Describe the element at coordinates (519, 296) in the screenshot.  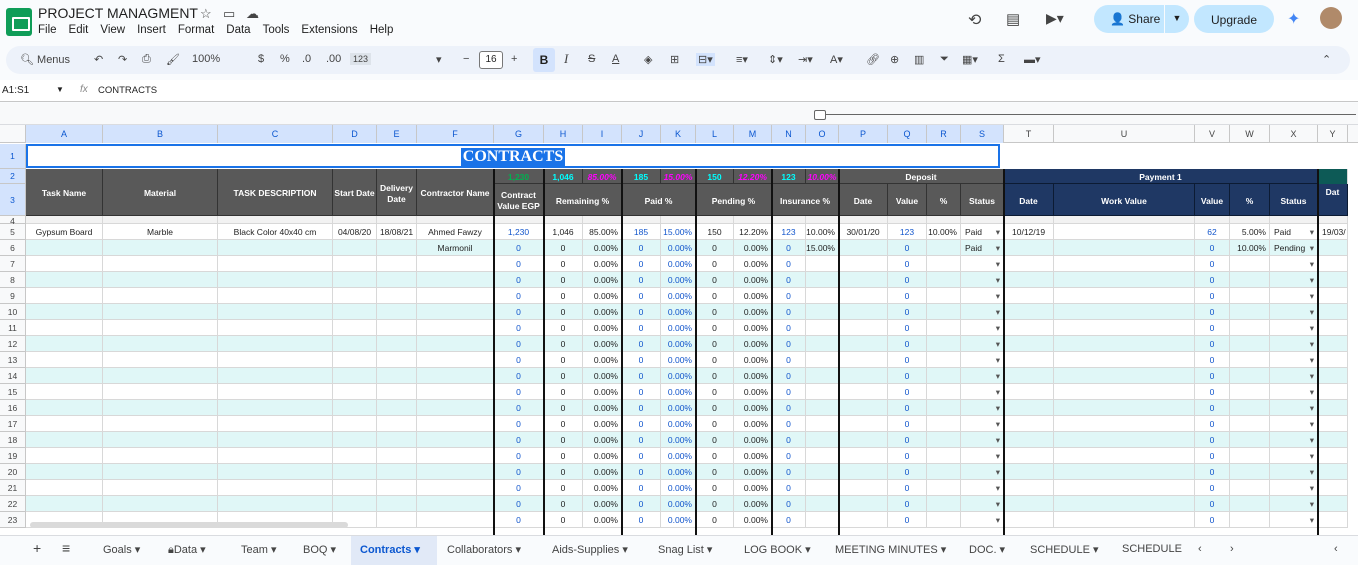
I see `cell-G9: 0` at that location.